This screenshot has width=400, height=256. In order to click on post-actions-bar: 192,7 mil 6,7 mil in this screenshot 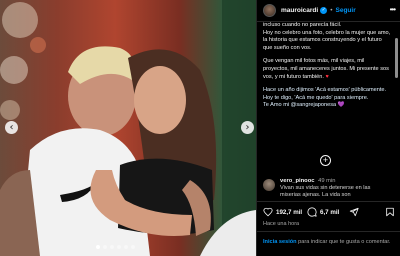, I will do `click(328, 211)`.